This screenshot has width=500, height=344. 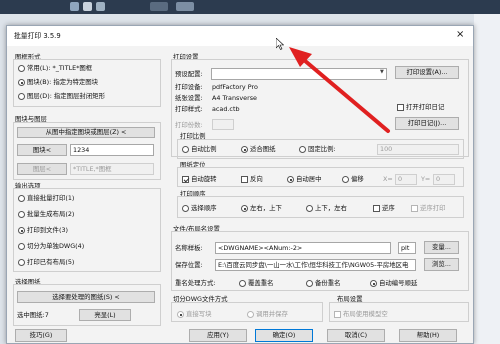 I want to click on shape-radio-layer, so click(x=21, y=96).